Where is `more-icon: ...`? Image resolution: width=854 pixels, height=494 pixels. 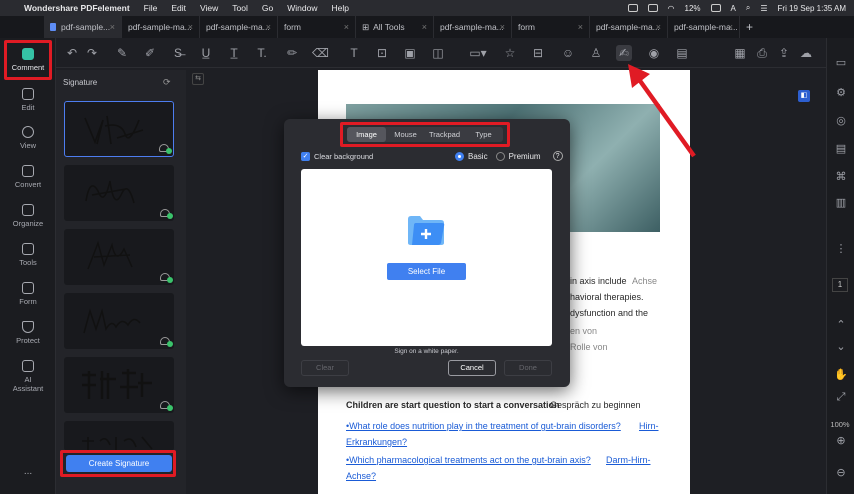 more-icon: ... is located at coordinates (28, 471).